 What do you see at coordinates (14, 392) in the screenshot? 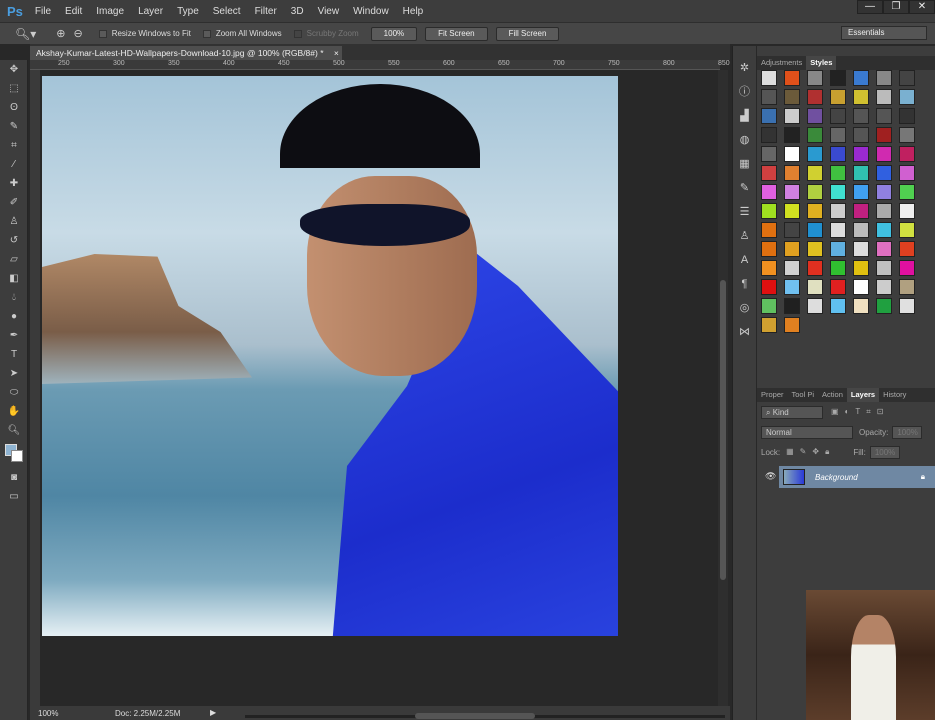
I see `shape-tool-icon: ⬭` at bounding box center [14, 392].